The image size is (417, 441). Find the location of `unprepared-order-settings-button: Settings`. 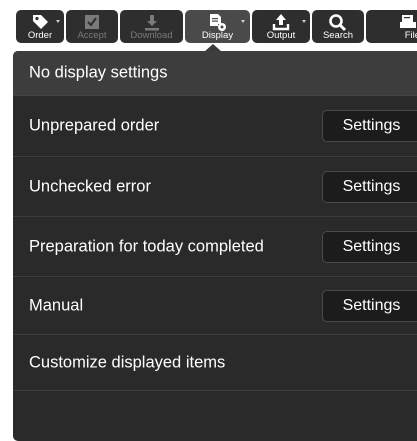

unprepared-order-settings-button: Settings is located at coordinates (369, 126).